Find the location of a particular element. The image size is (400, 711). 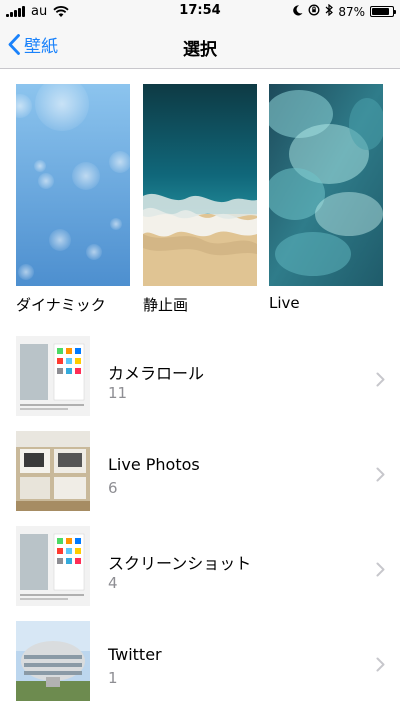

category-label: Live is located at coordinates (284, 303).